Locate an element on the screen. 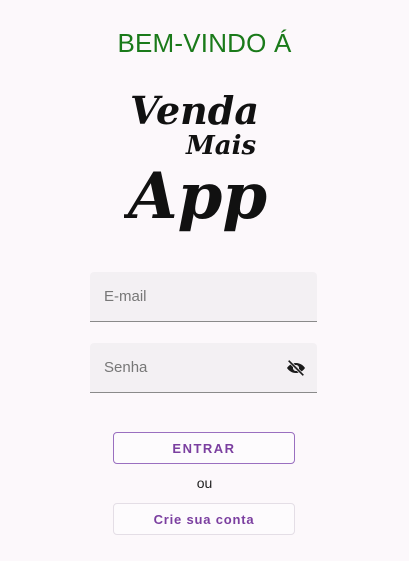 This screenshot has width=409, height=561. eye-off-icon is located at coordinates (296, 368).